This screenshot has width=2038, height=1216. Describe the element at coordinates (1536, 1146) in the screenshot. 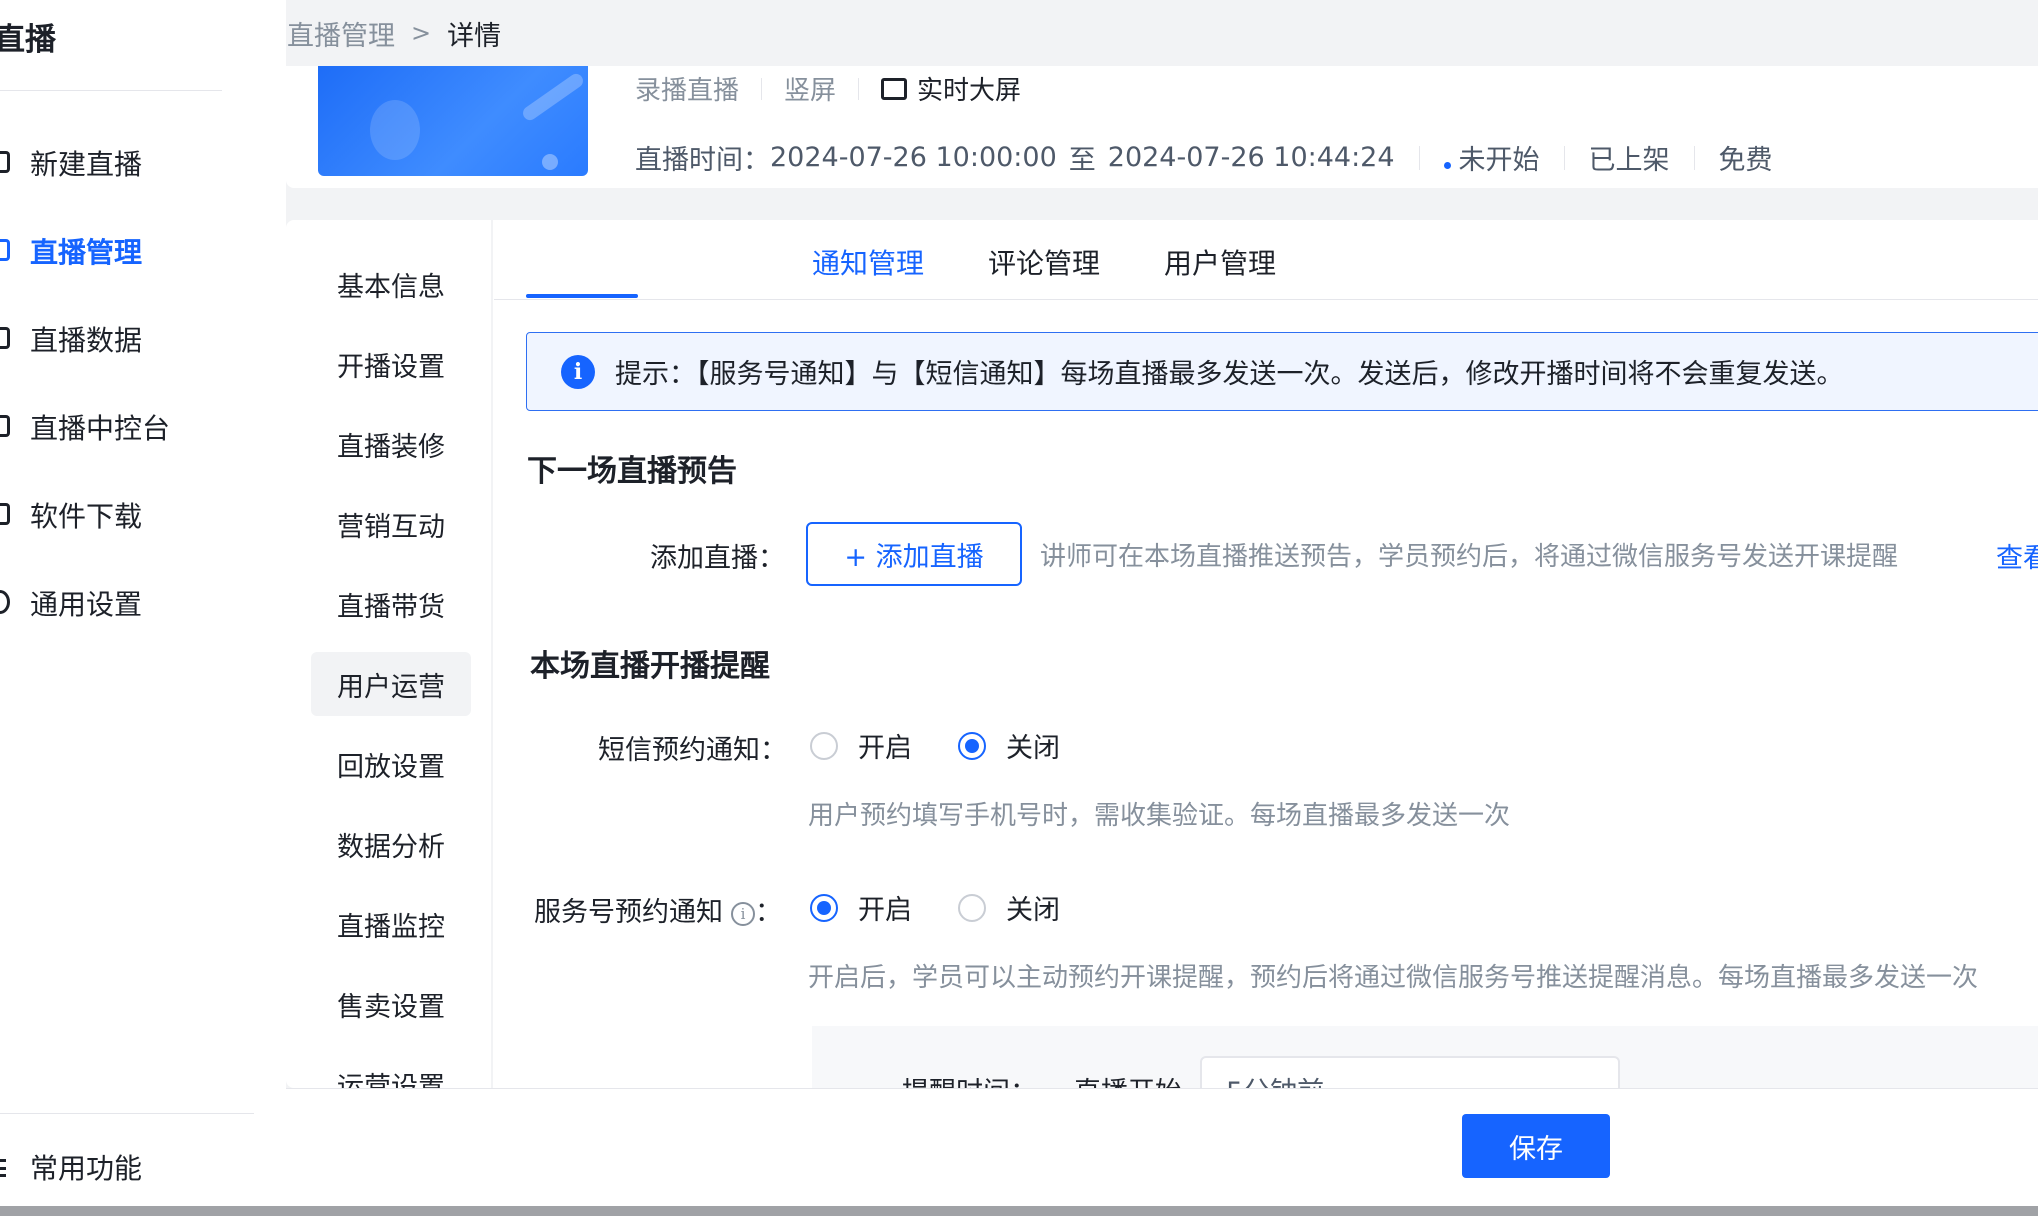

I see `save-button: 保存` at that location.